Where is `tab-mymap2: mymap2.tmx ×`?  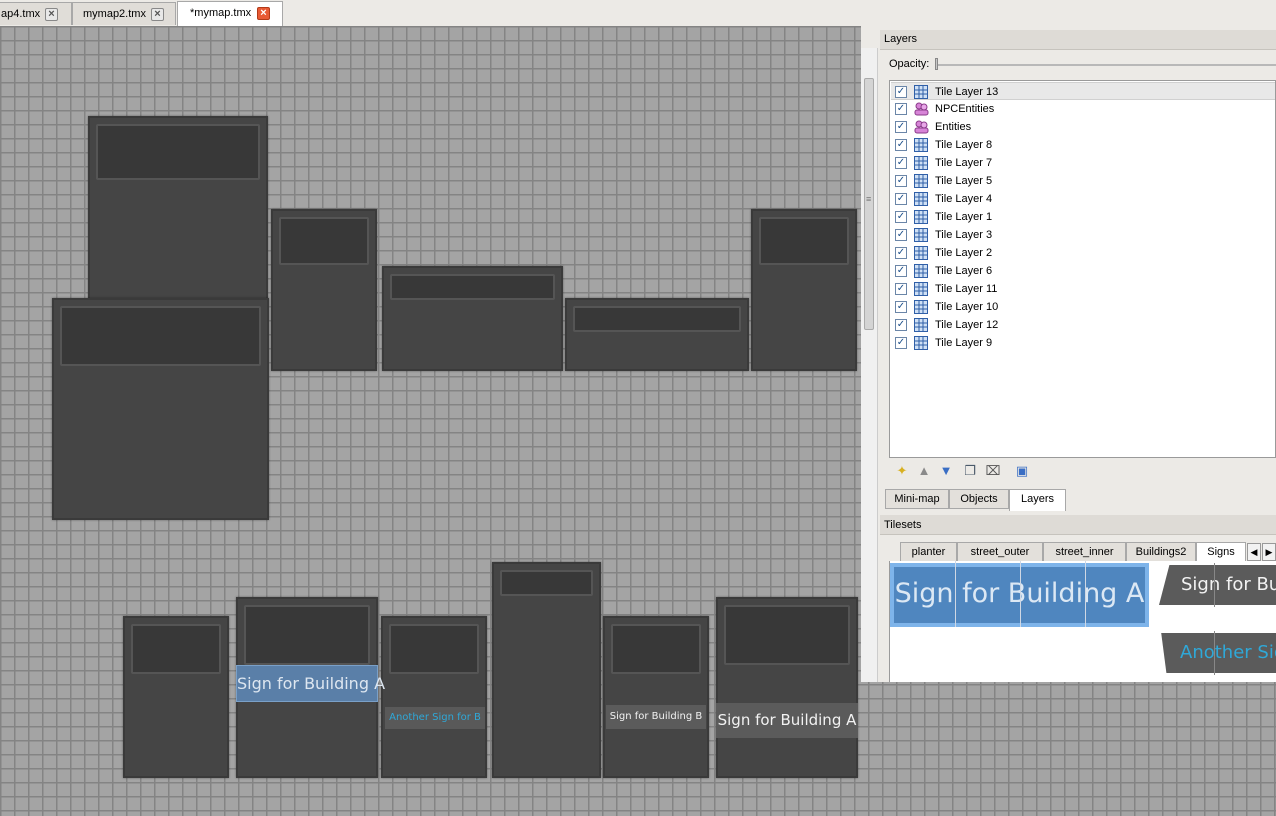
tab-mymap2: mymap2.tmx × is located at coordinates (124, 13).